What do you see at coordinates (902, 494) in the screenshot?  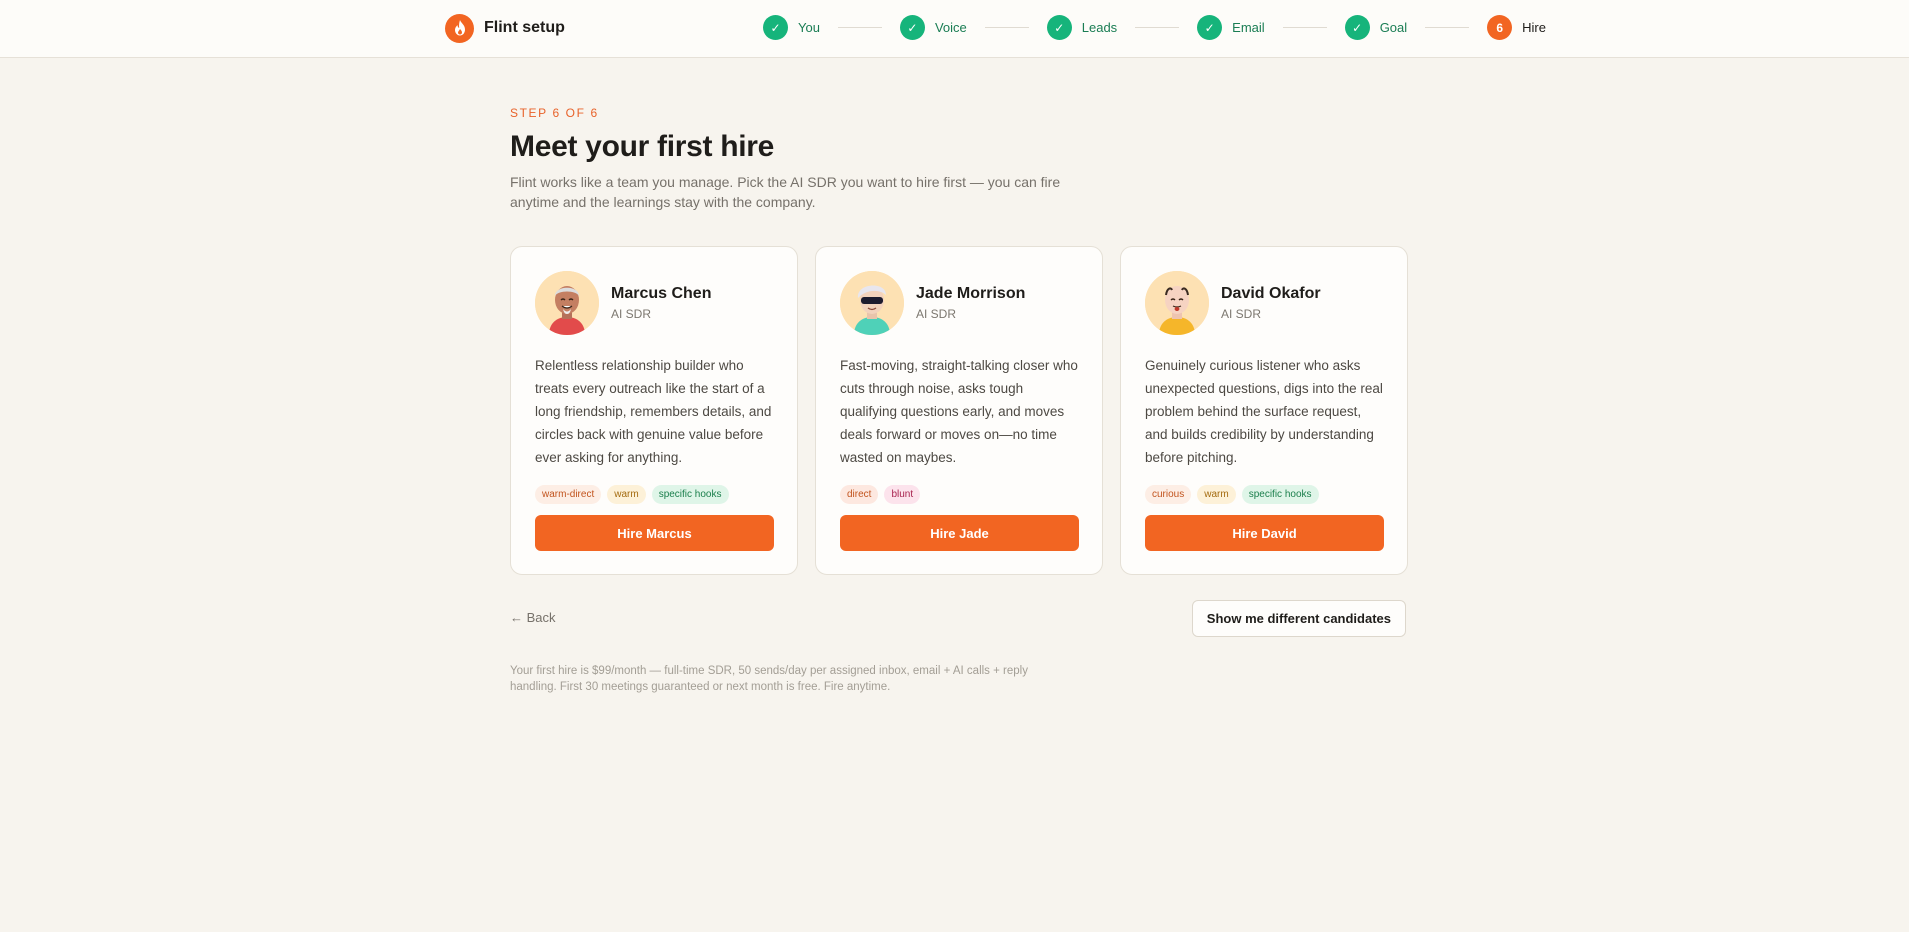 I see `tag: blunt` at bounding box center [902, 494].